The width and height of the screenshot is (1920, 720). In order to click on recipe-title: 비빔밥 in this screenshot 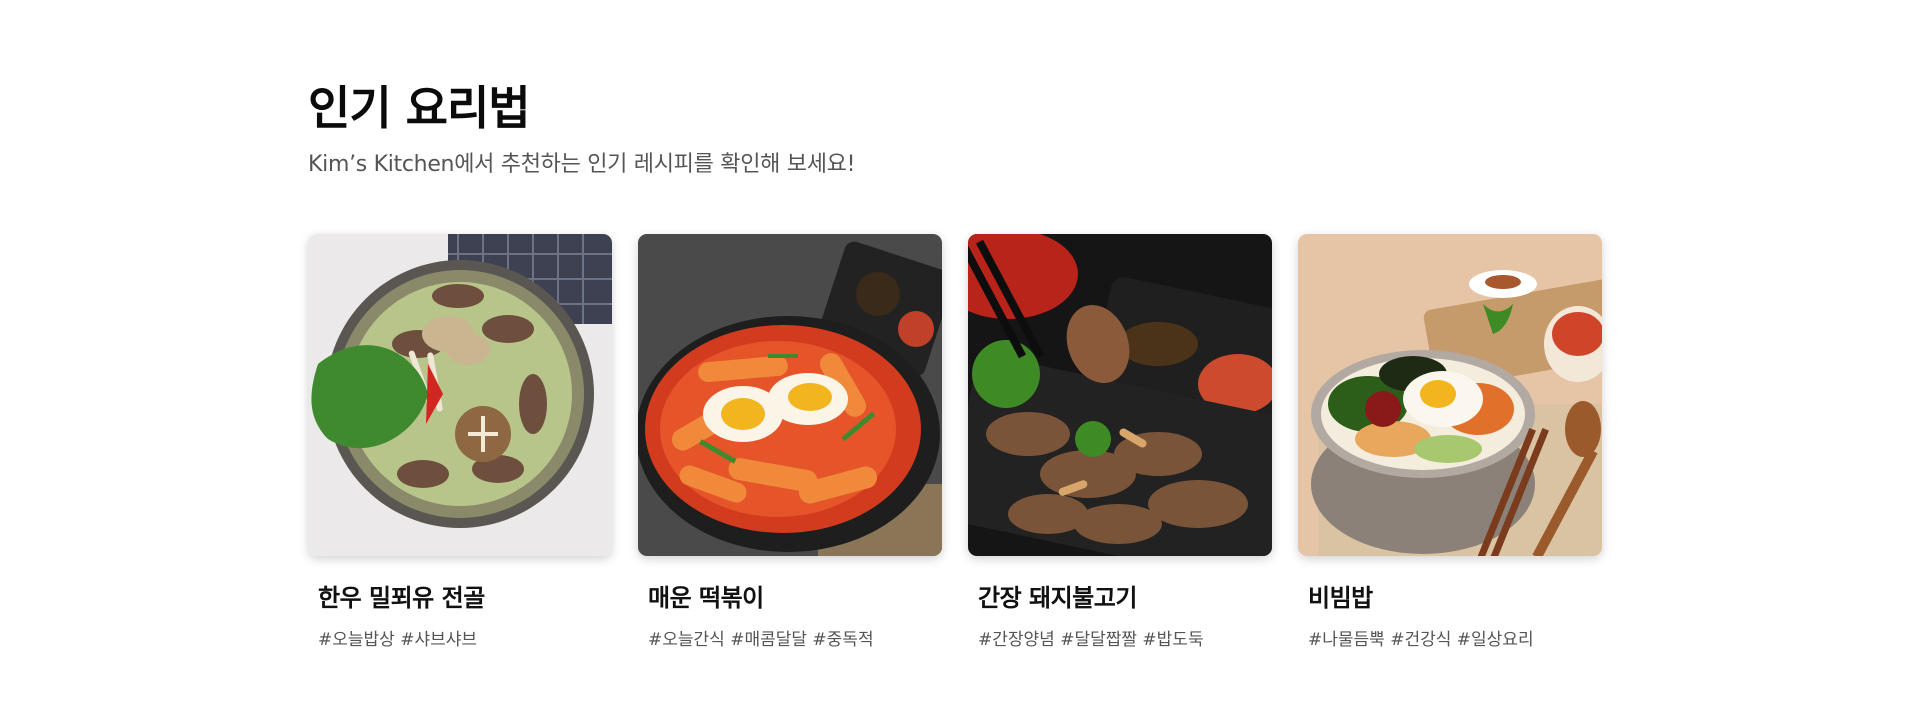, I will do `click(1455, 595)`.